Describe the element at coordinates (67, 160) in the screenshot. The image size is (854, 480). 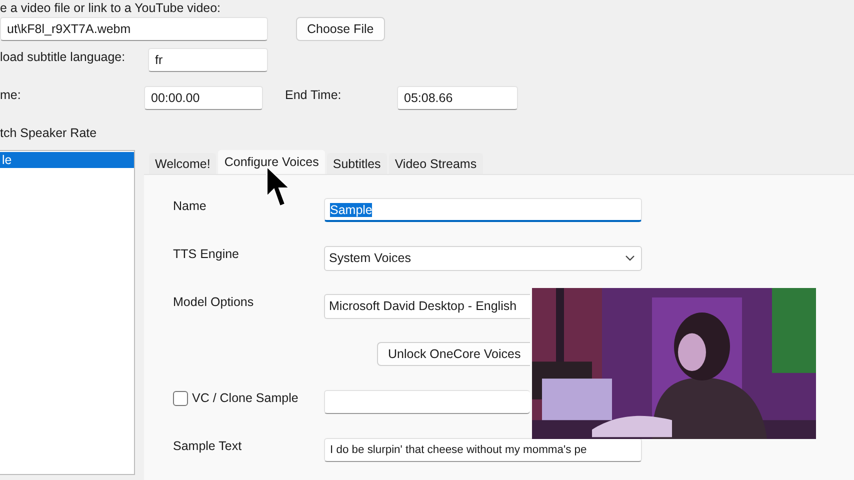
I see `speaker-list-item: le` at that location.